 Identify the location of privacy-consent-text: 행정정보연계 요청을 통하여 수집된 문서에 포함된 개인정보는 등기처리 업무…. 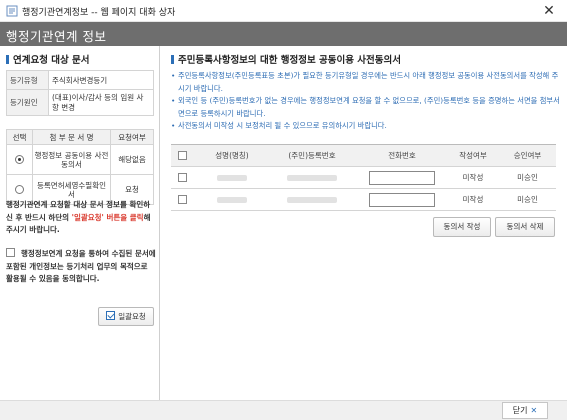
(81, 266).